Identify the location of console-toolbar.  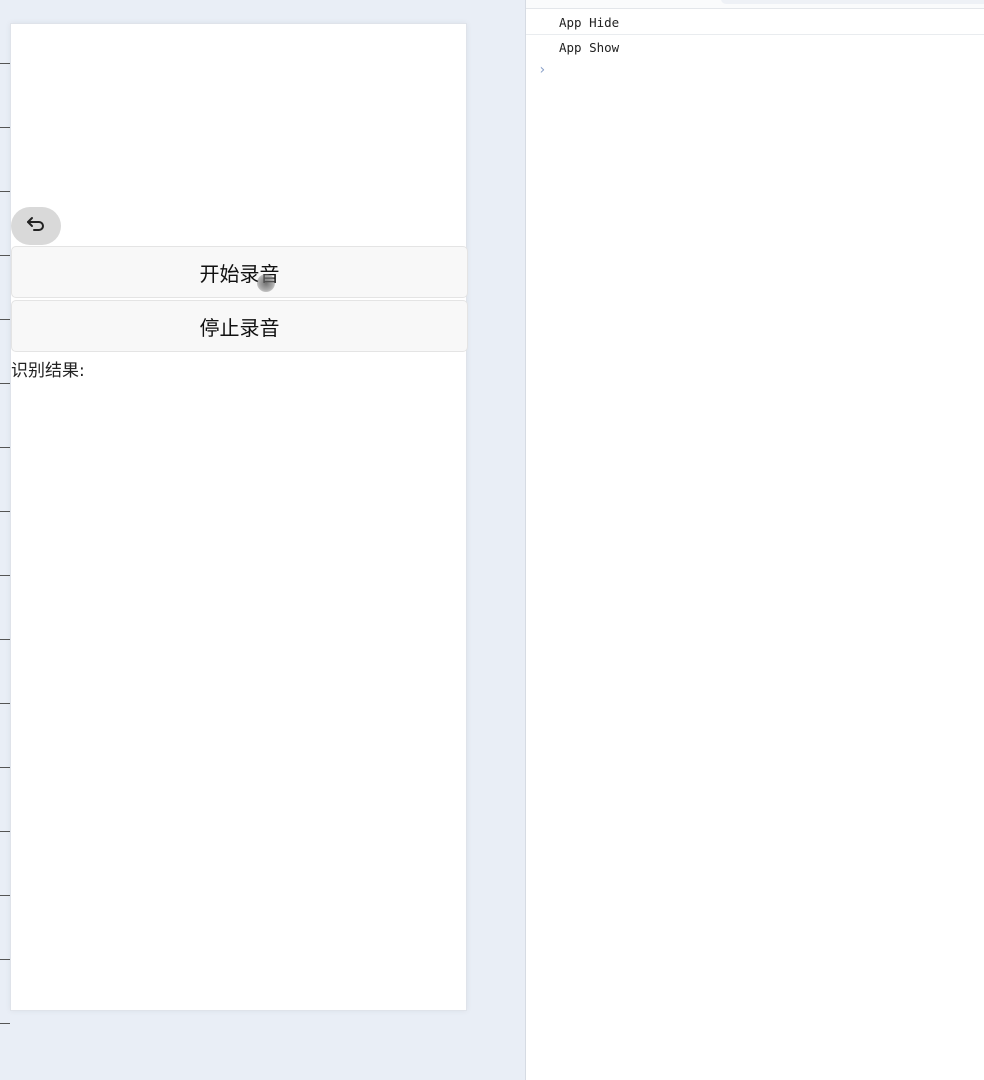
(755, 4).